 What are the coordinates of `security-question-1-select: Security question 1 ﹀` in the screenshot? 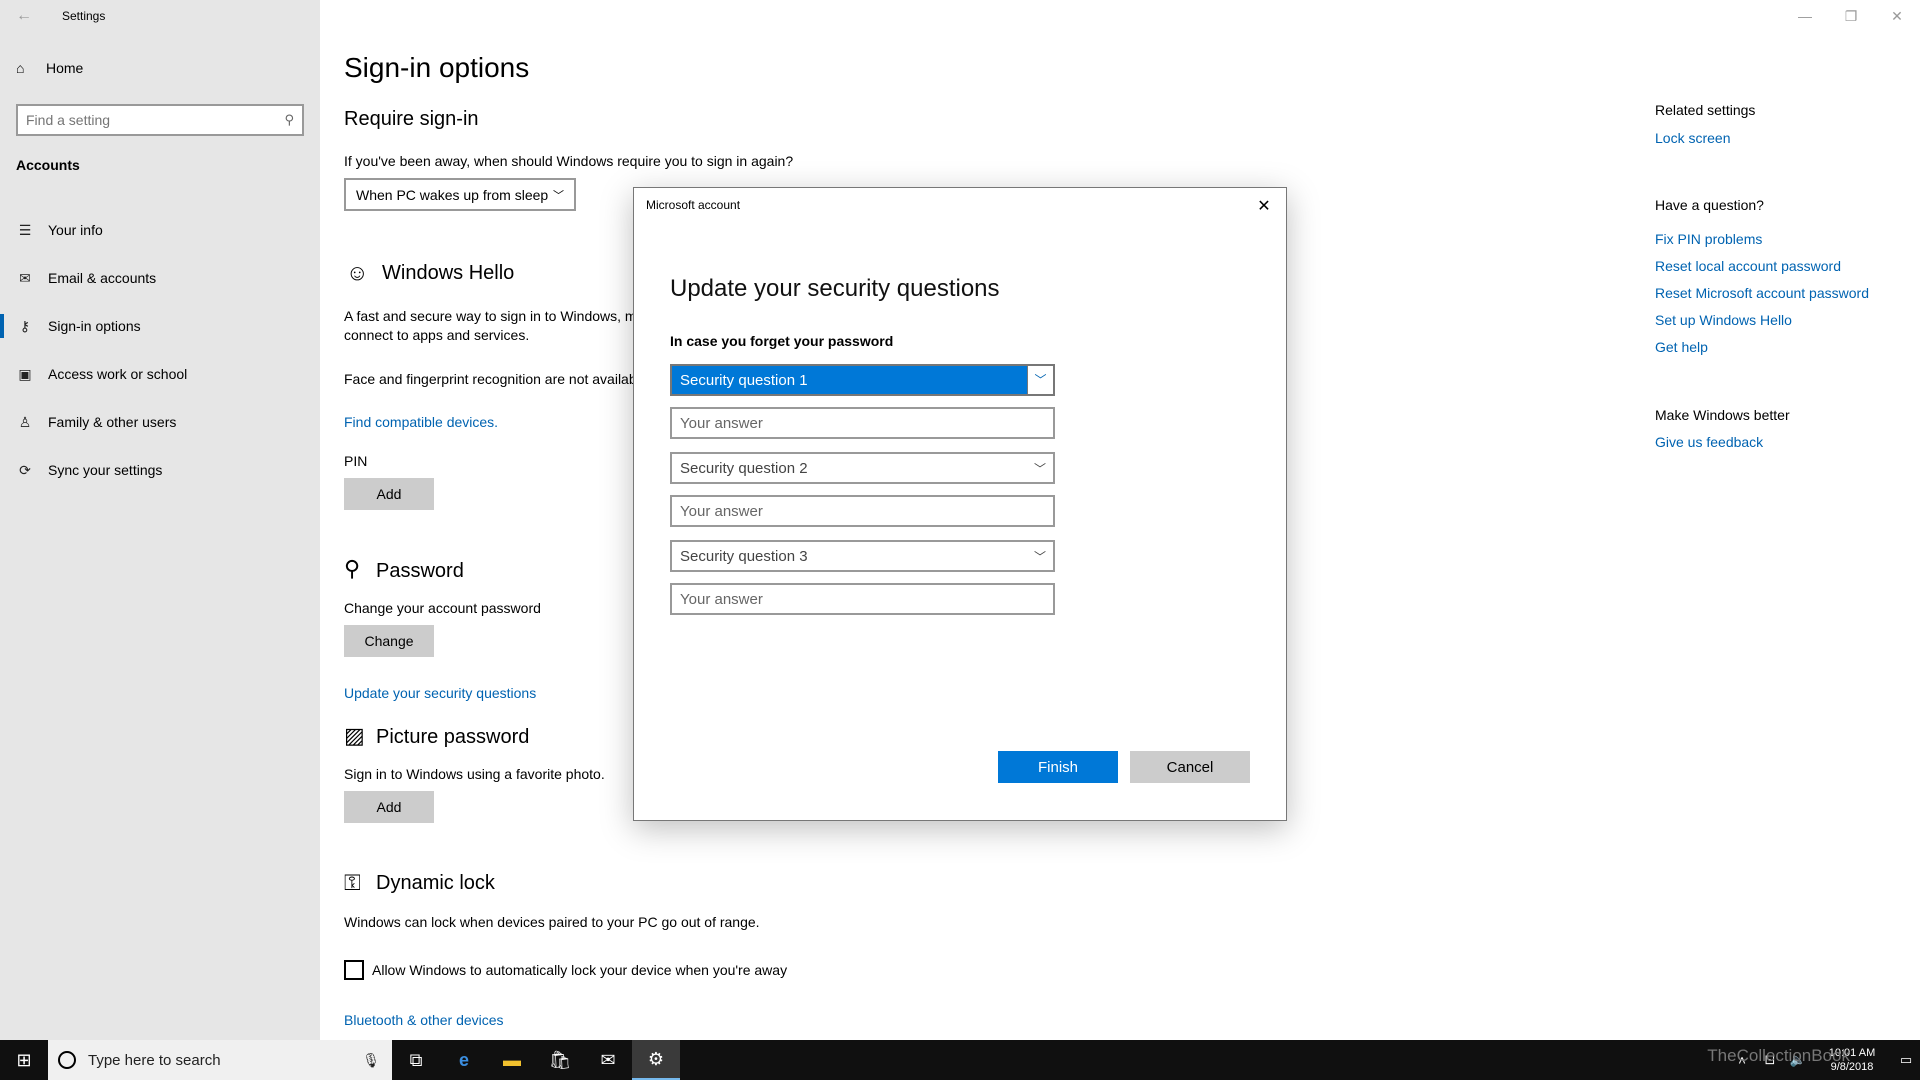 It's located at (862, 380).